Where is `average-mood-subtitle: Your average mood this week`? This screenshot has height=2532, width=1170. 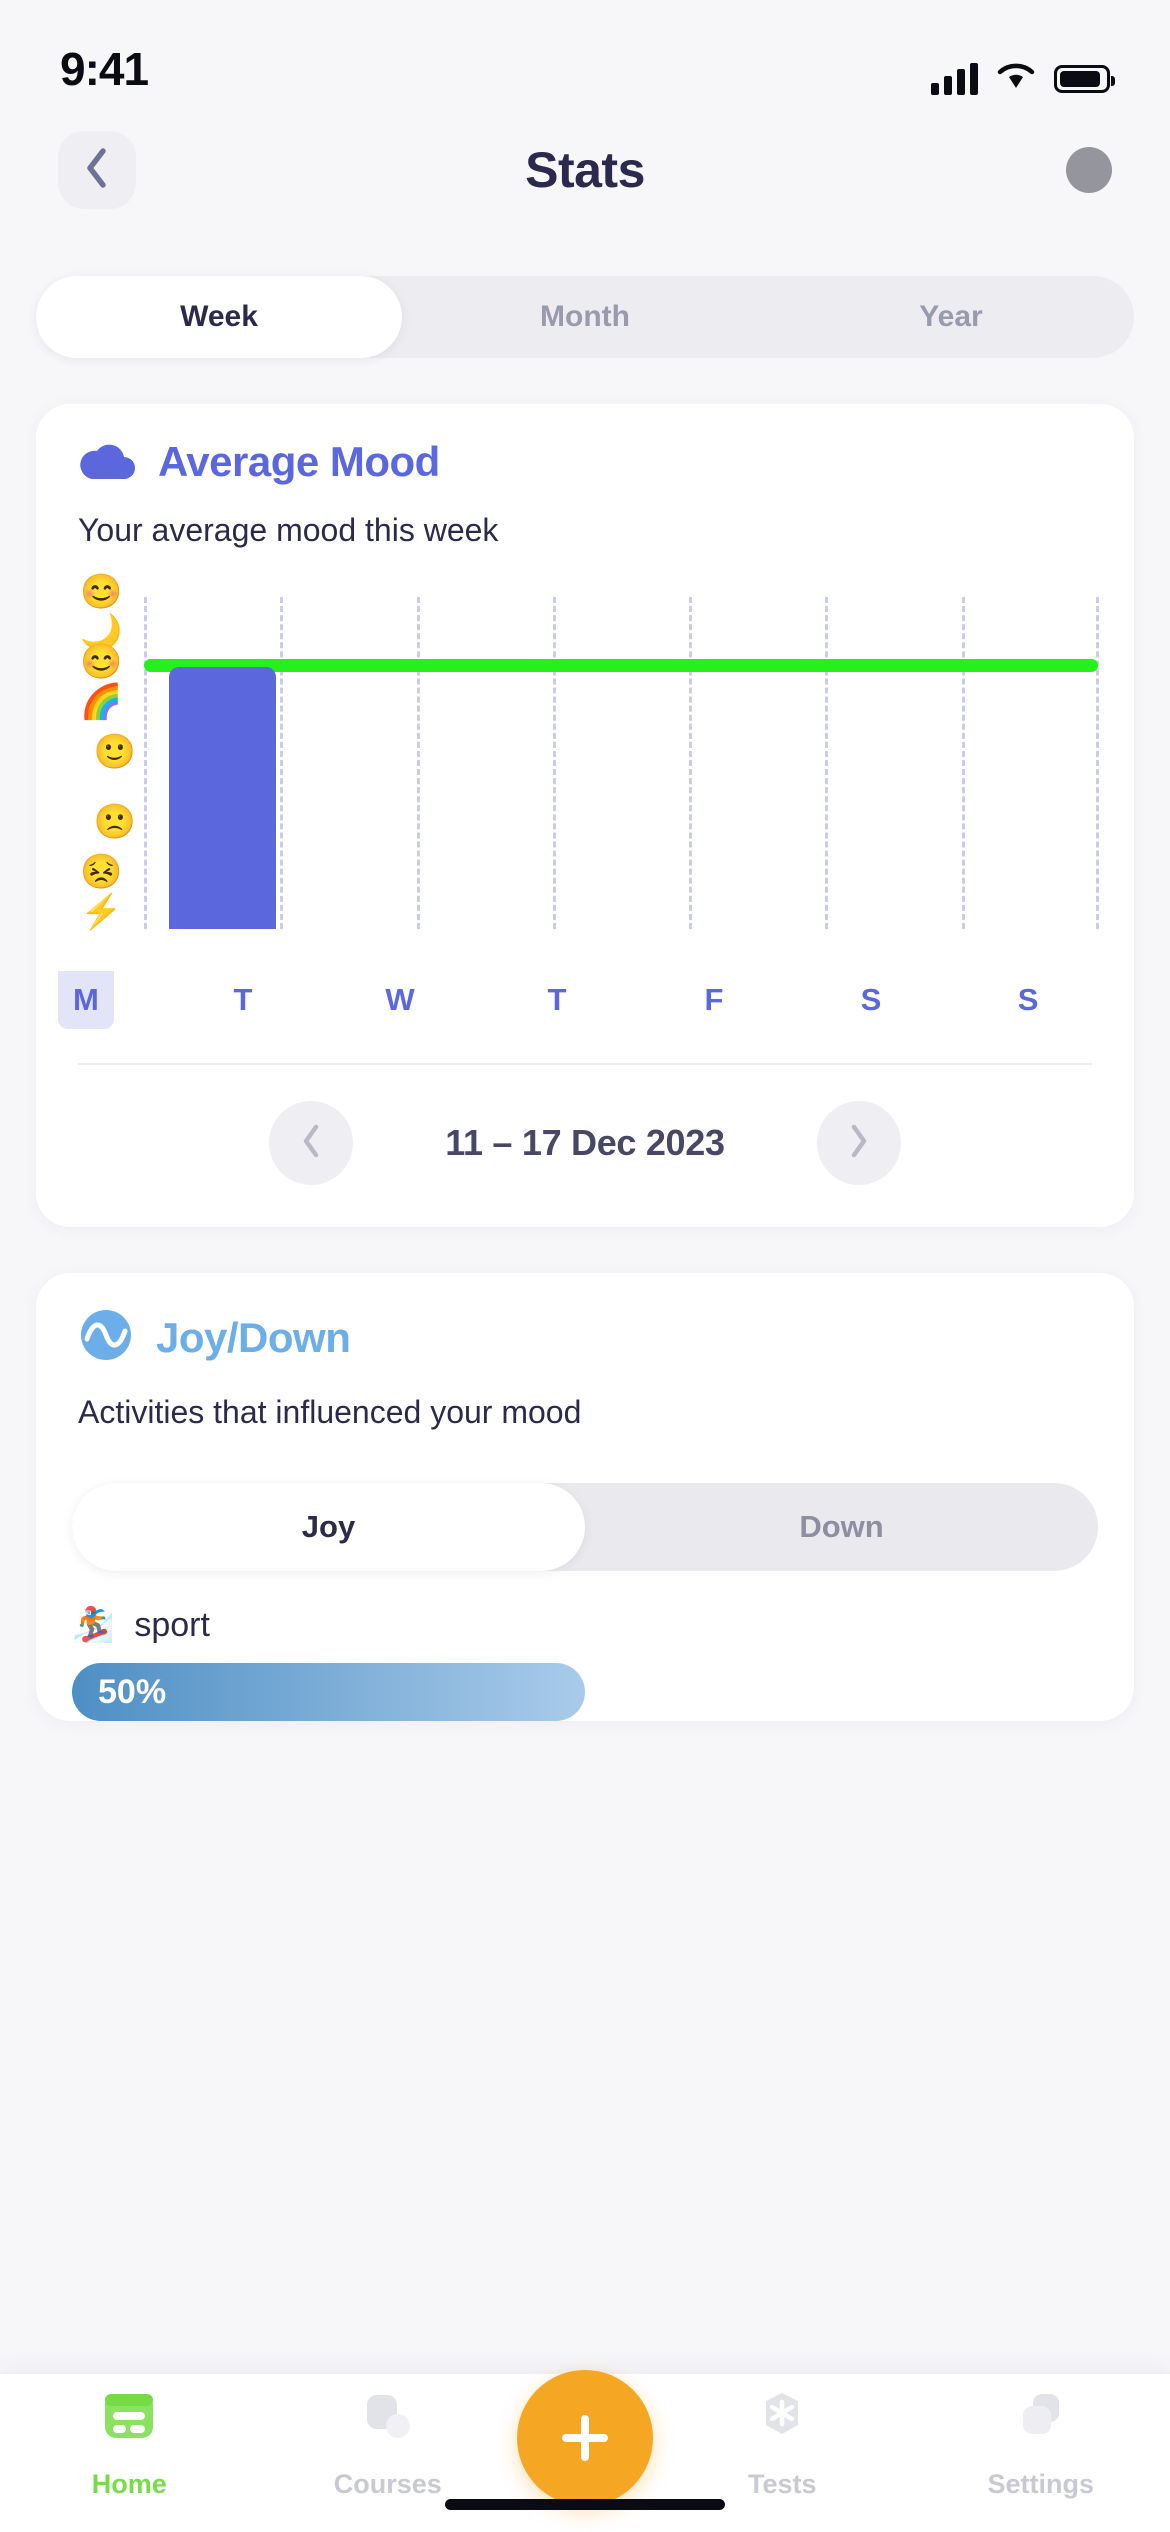
average-mood-subtitle: Your average mood this week is located at coordinates (288, 530).